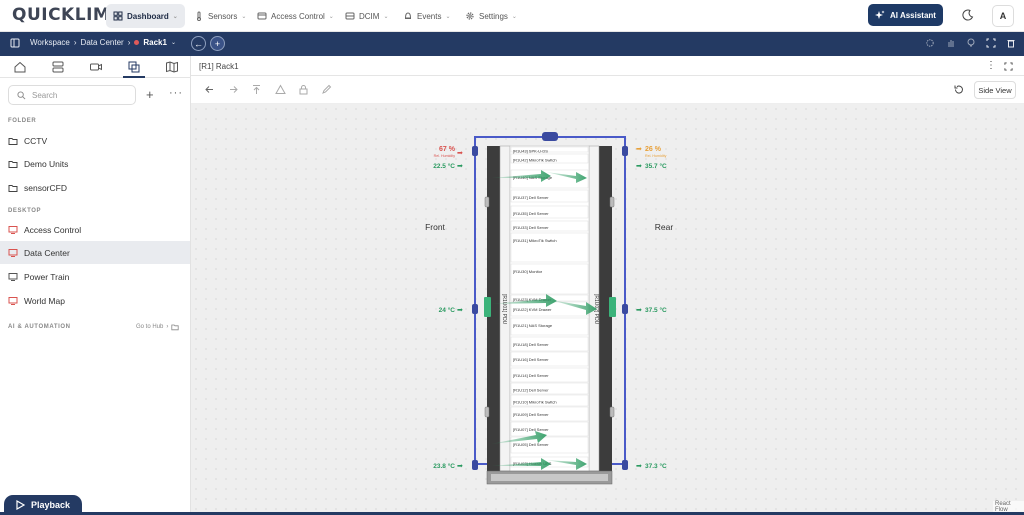 This screenshot has width=1024, height=515. Describe the element at coordinates (531, 444) in the screenshot. I see `device-label: [R1U05] Dell Server` at that location.